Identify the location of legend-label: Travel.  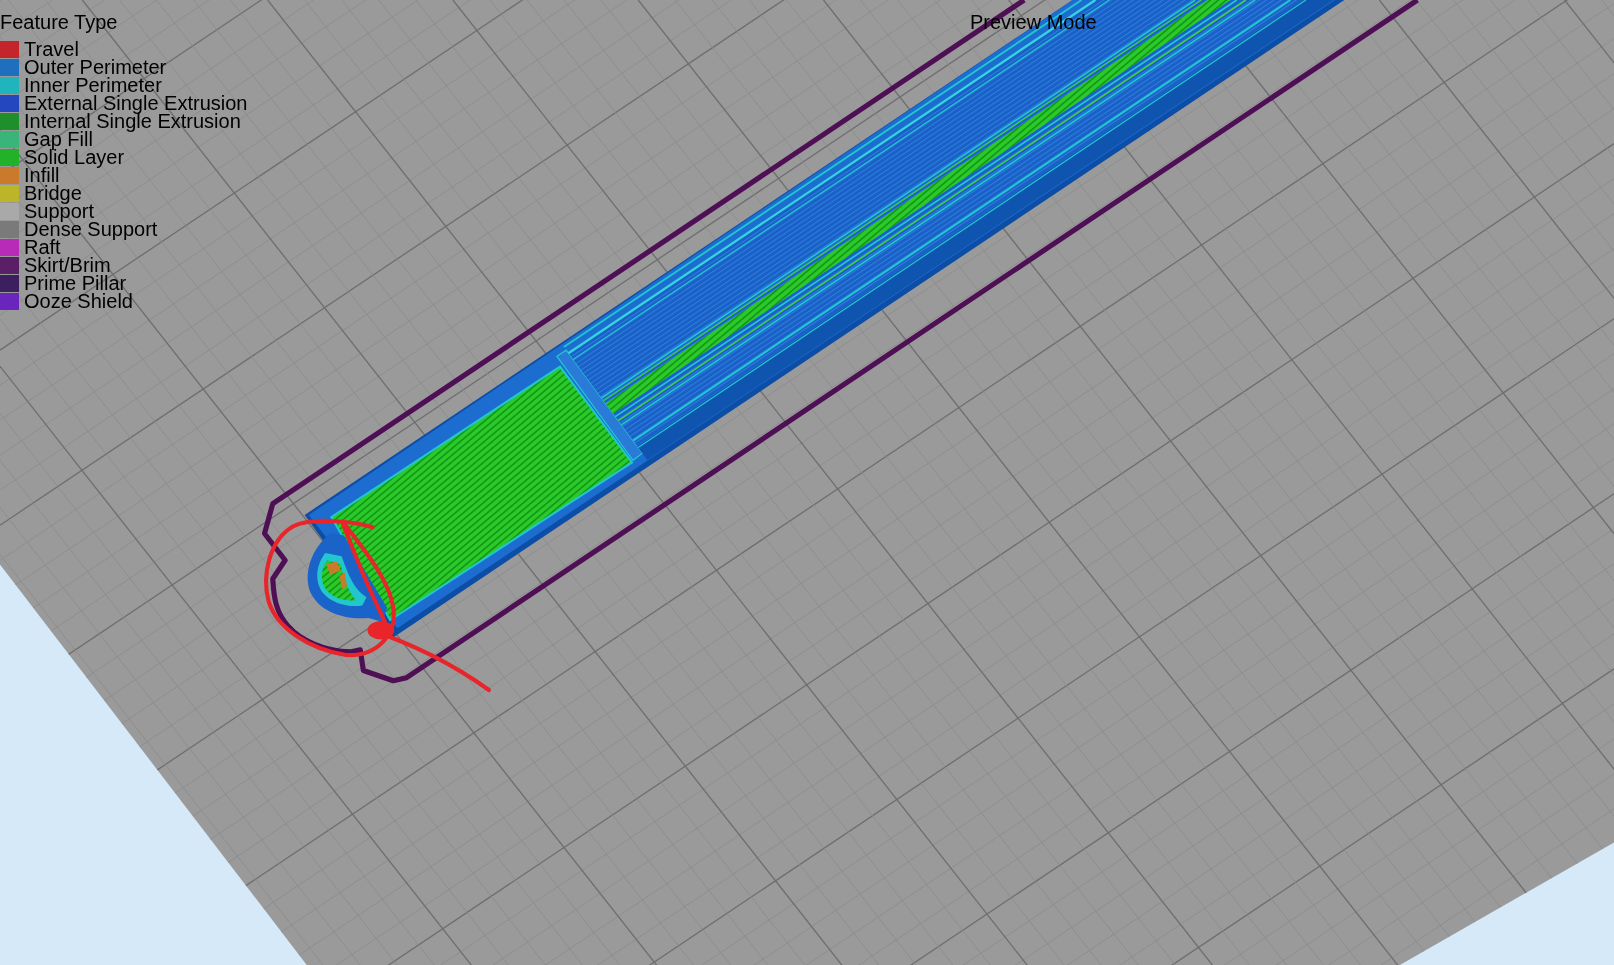
(51, 49).